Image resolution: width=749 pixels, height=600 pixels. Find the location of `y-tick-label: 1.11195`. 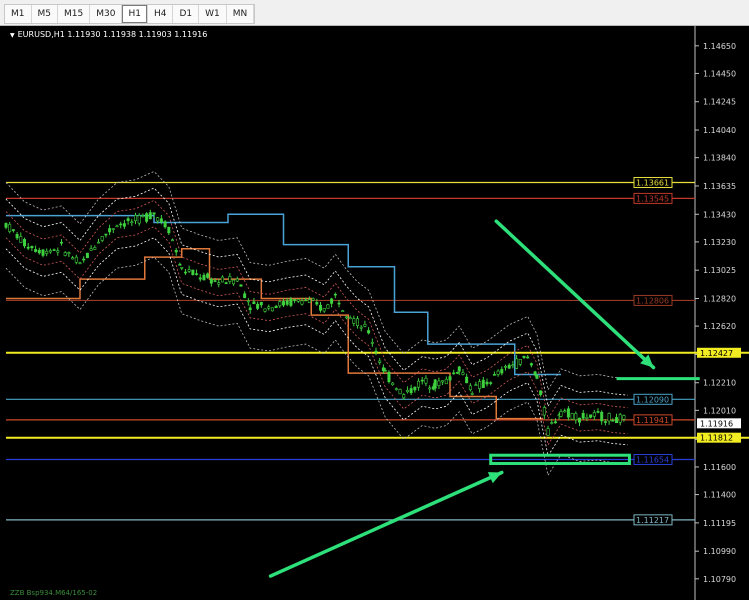

y-tick-label: 1.11195 is located at coordinates (719, 523).